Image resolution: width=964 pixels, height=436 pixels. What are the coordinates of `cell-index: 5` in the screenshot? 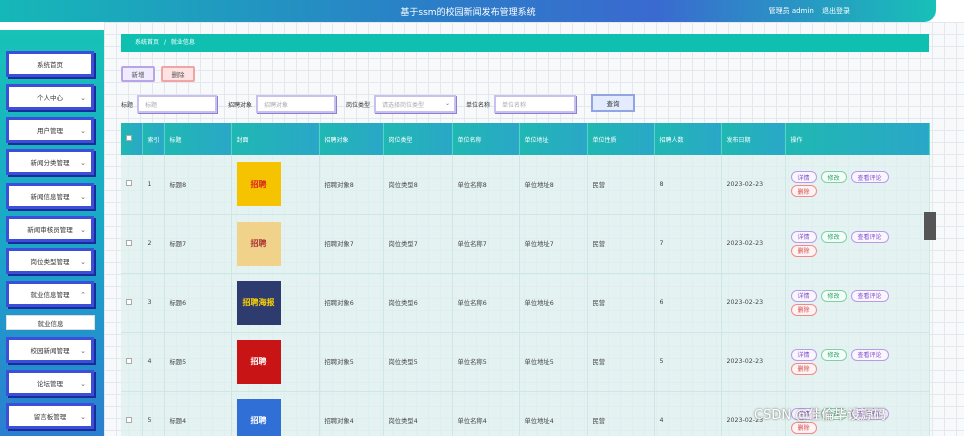 It's located at (153, 413).